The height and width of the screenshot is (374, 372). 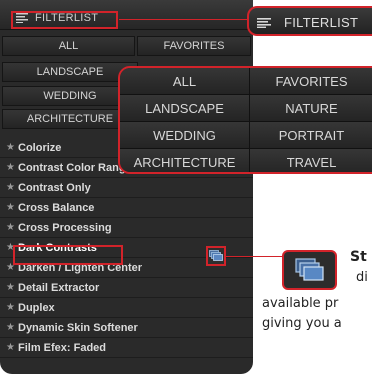 I want to click on callout-category-portrait: PORTRAIT, so click(x=311, y=135).